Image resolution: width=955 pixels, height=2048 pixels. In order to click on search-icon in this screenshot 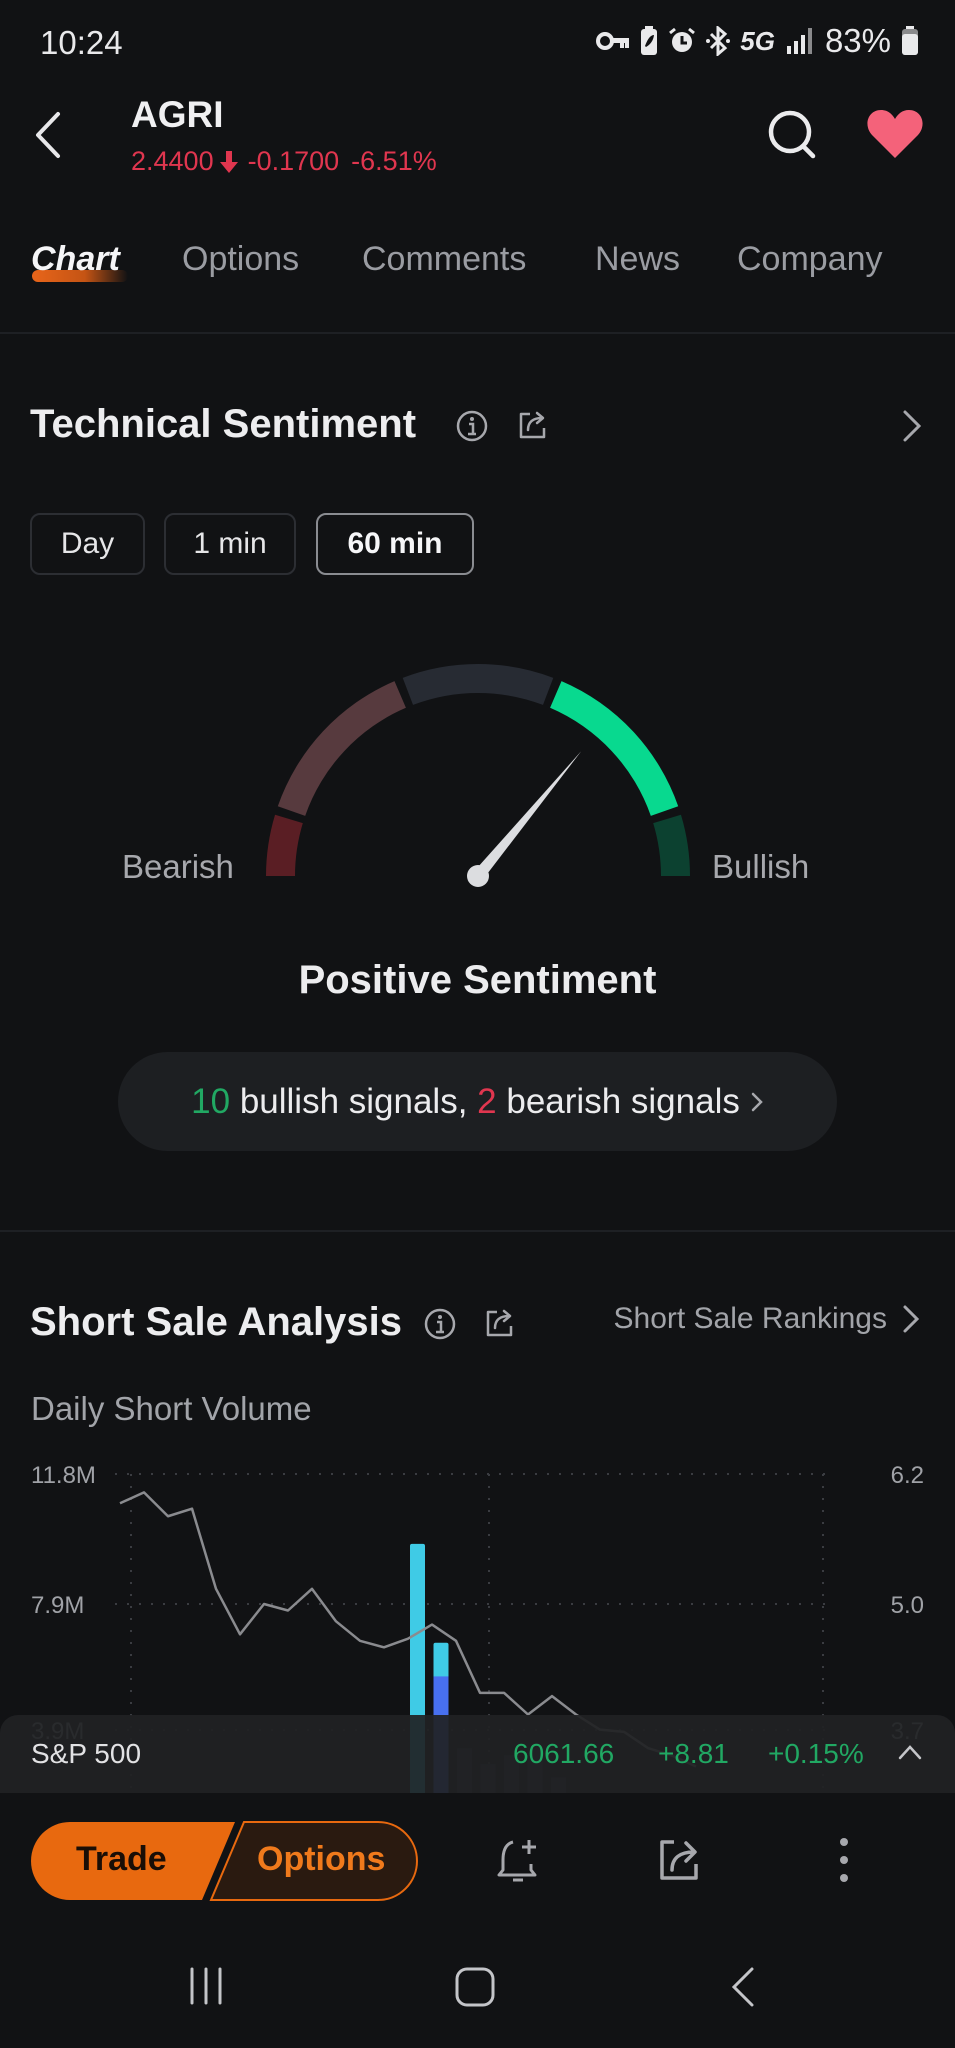, I will do `click(793, 135)`.